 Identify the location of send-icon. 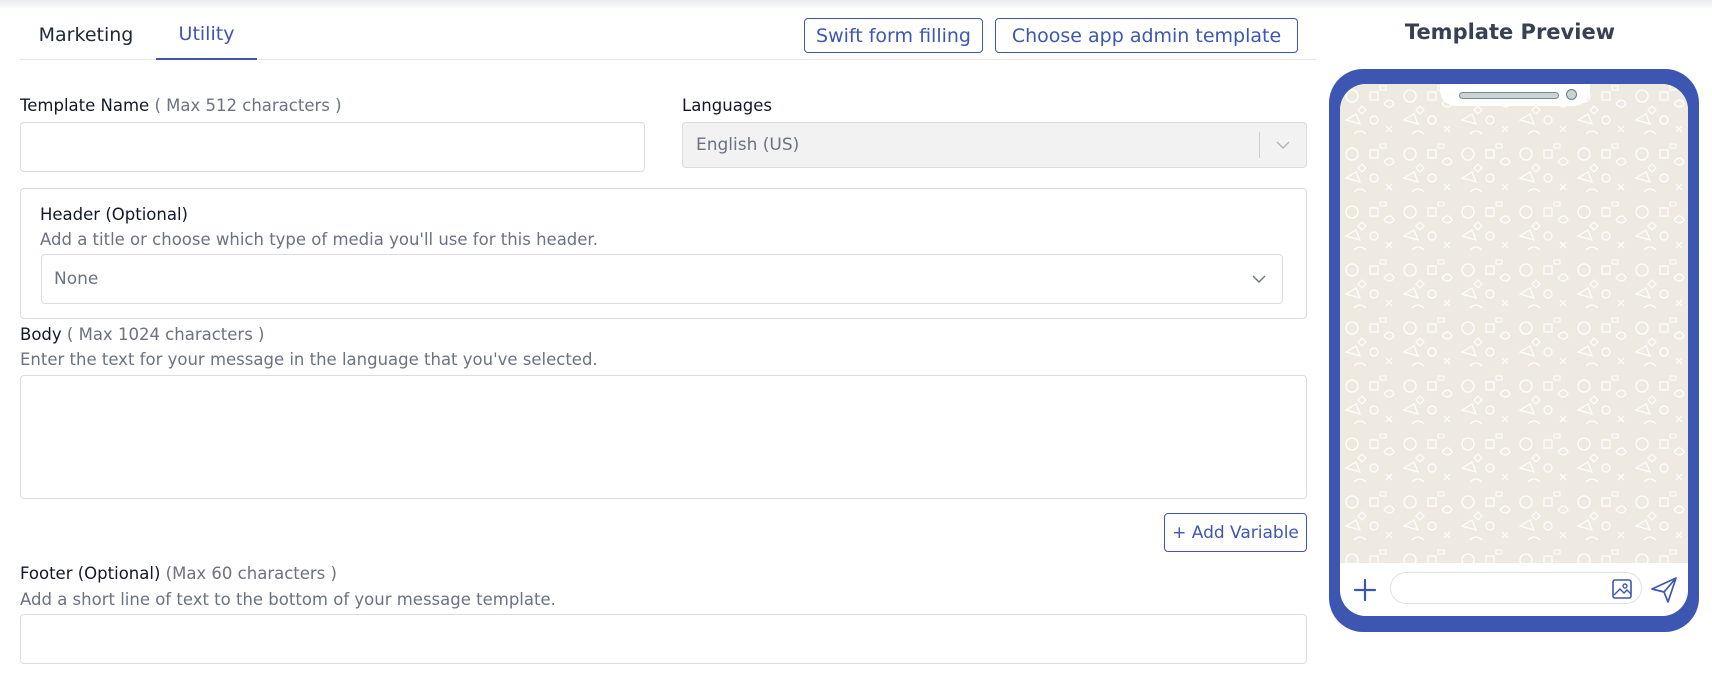
(1664, 590).